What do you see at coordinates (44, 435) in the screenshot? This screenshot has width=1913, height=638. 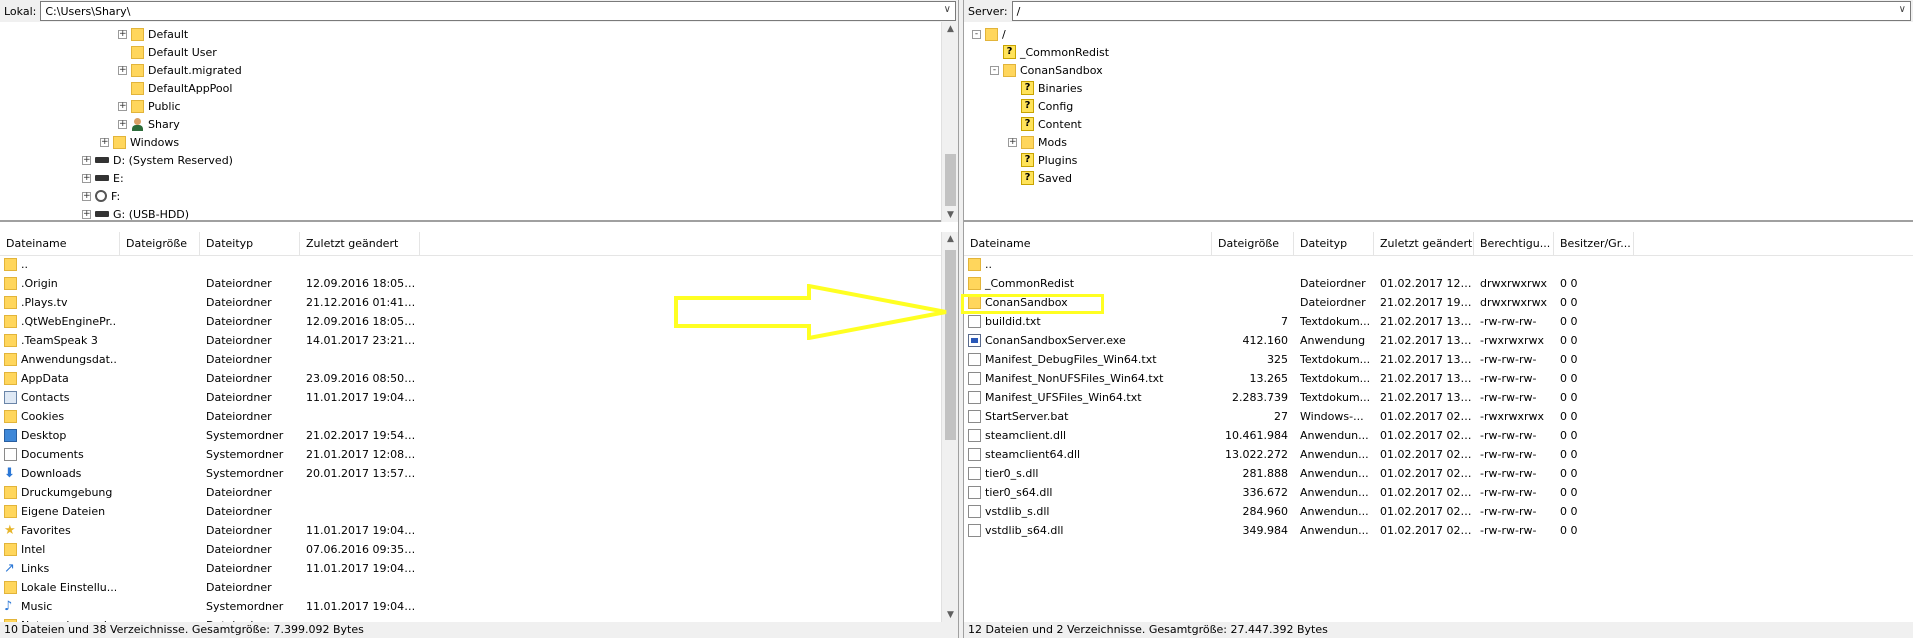 I see `file-name: Desktop` at bounding box center [44, 435].